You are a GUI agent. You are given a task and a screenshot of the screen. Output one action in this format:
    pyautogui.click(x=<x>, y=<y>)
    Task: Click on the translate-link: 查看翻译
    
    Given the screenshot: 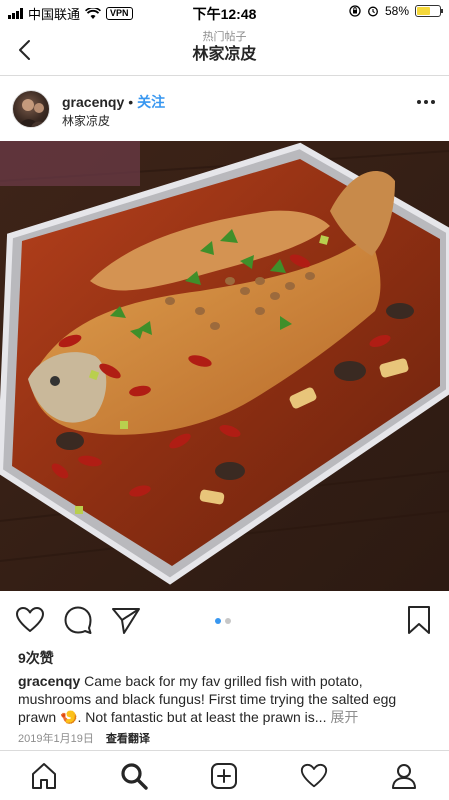 What is the action you would take?
    pyautogui.click(x=128, y=738)
    